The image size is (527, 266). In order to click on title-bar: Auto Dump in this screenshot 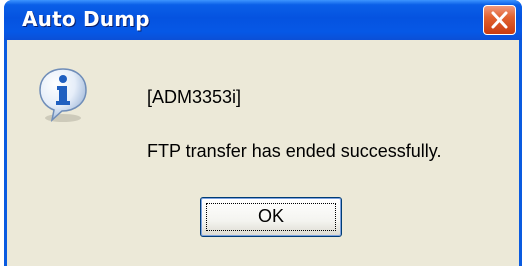, I will do `click(263, 20)`.